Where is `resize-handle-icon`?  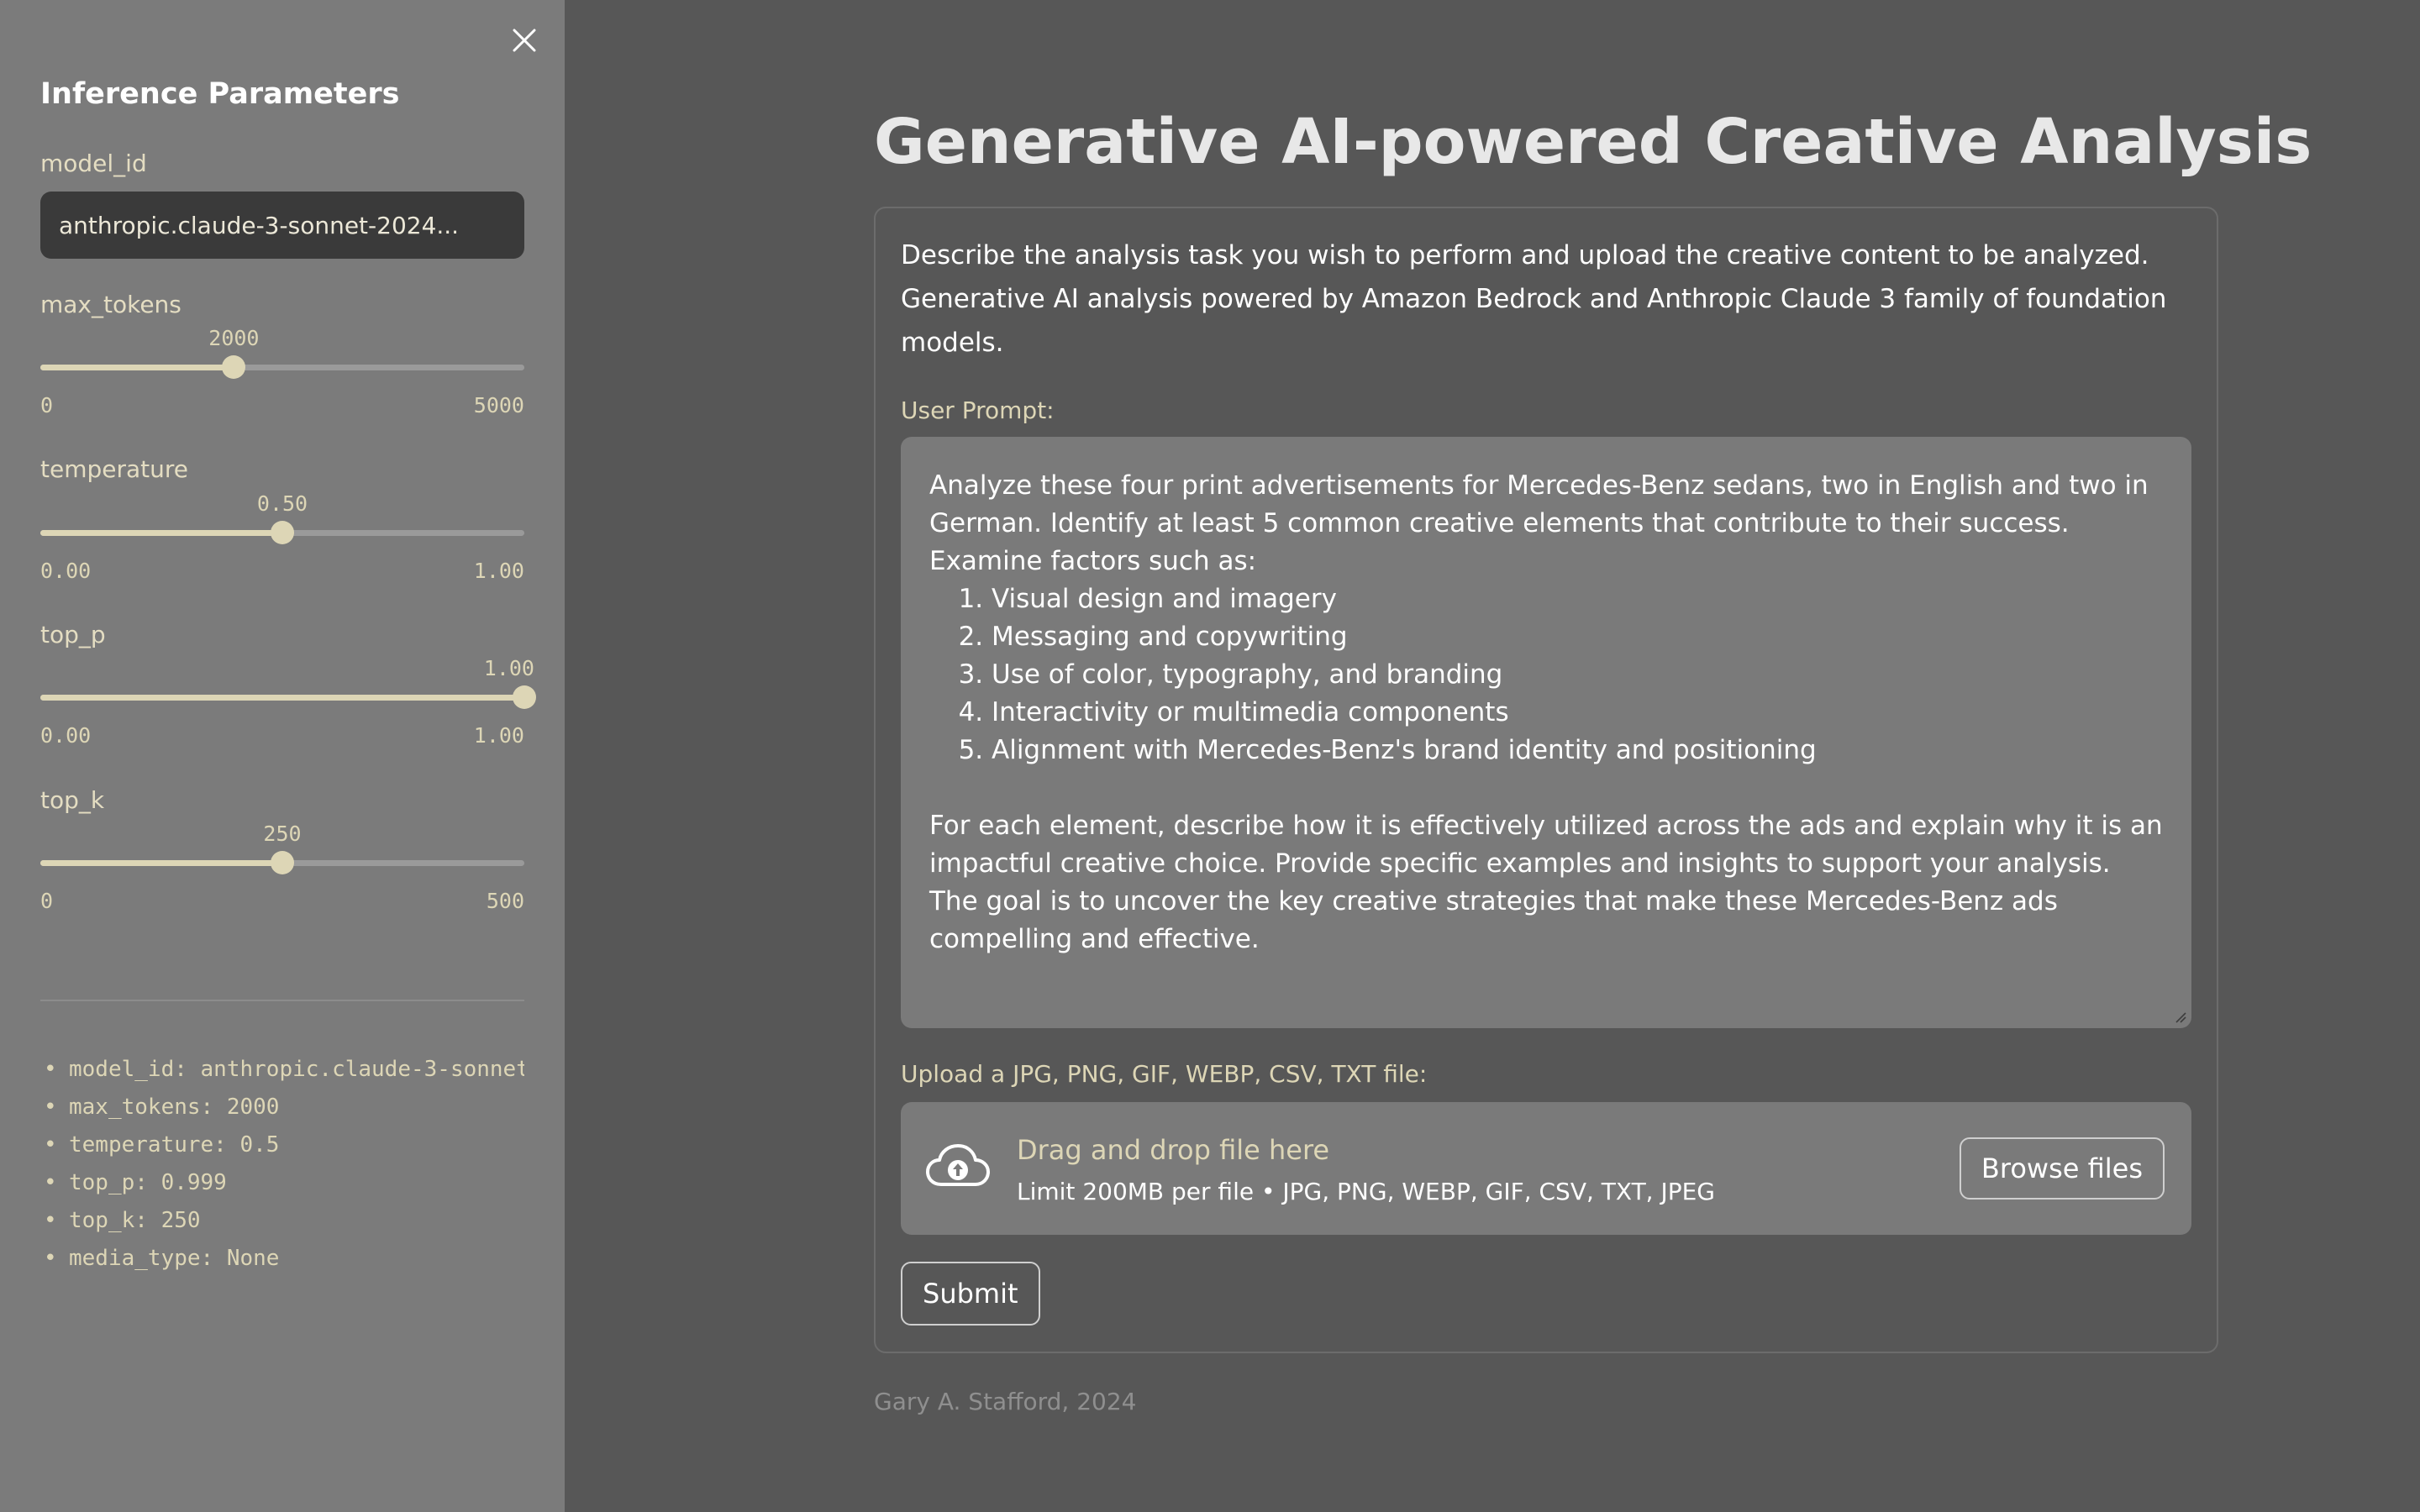
resize-handle-icon is located at coordinates (2180, 1017).